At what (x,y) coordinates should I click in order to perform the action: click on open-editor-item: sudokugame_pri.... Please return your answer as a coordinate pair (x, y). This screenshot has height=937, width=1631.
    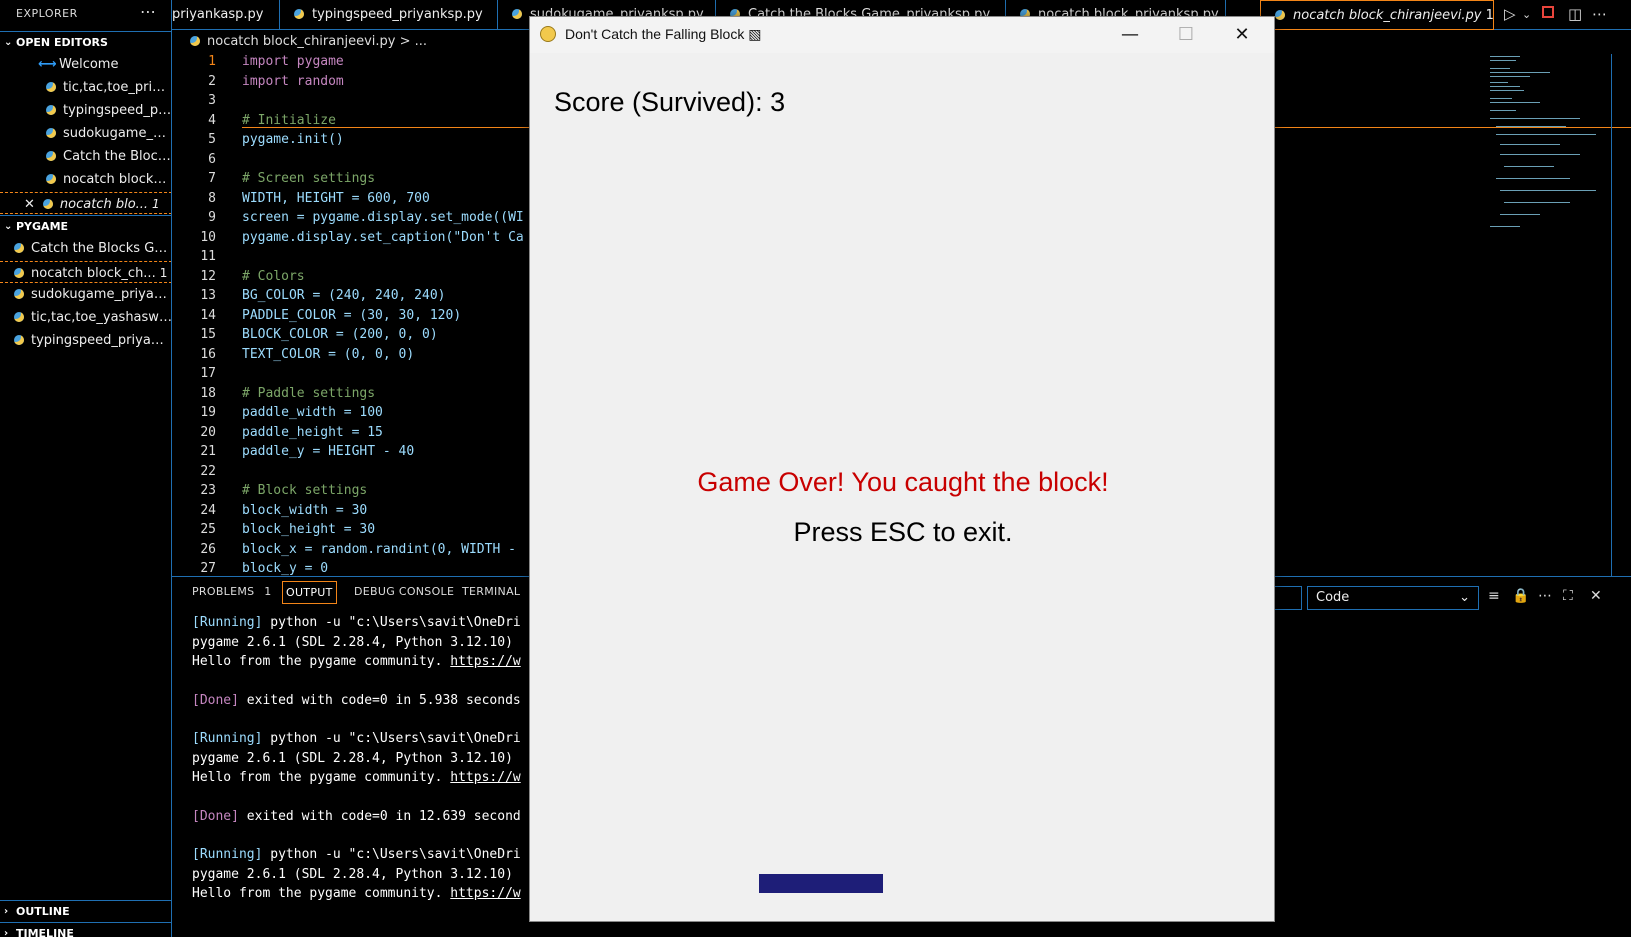
    Looking at the image, I should click on (85, 134).